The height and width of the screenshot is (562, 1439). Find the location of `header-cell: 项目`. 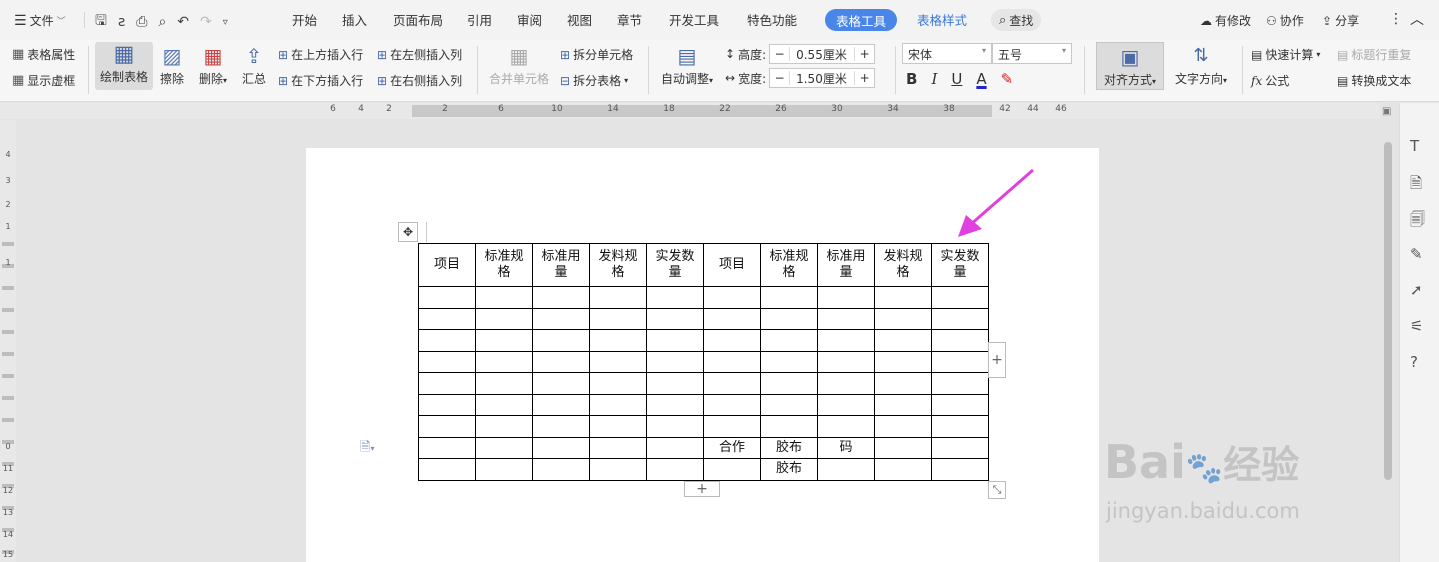

header-cell: 项目 is located at coordinates (447, 265).